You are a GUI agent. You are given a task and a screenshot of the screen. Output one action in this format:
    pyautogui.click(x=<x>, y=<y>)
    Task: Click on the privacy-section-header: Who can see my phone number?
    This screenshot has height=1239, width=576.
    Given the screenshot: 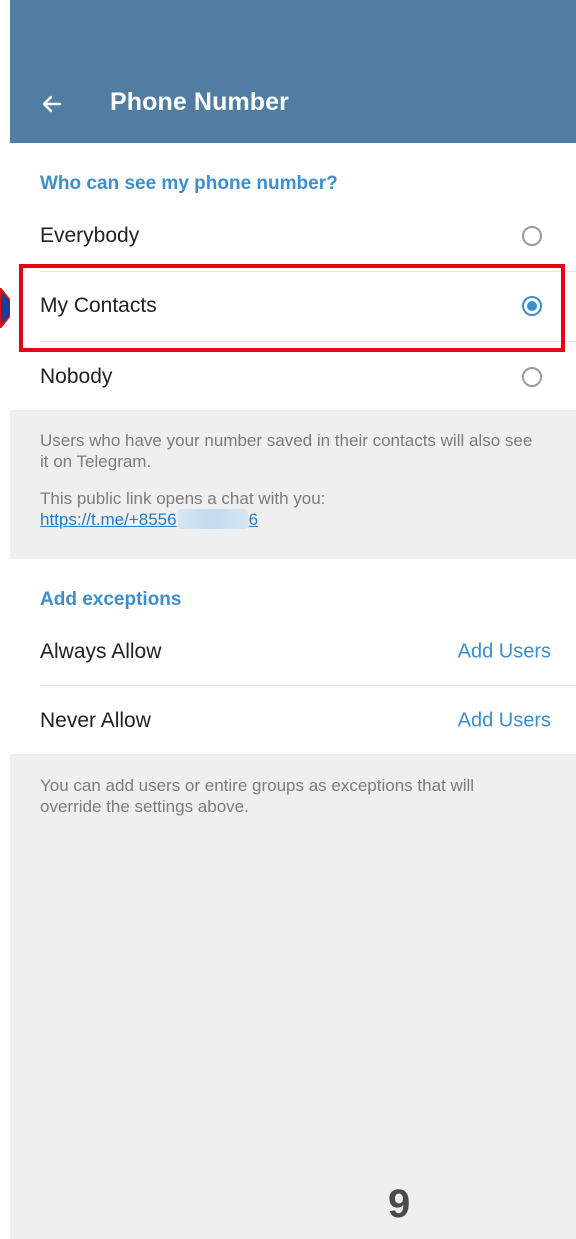 What is the action you would take?
    pyautogui.click(x=189, y=183)
    